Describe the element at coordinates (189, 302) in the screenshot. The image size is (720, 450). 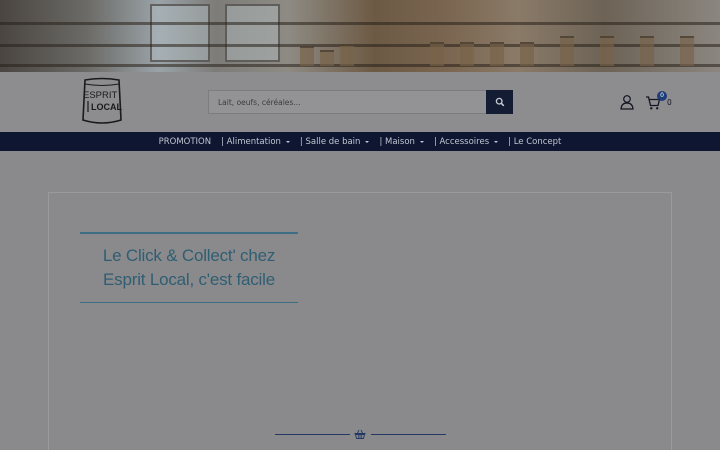
I see `title-rule-bottom` at that location.